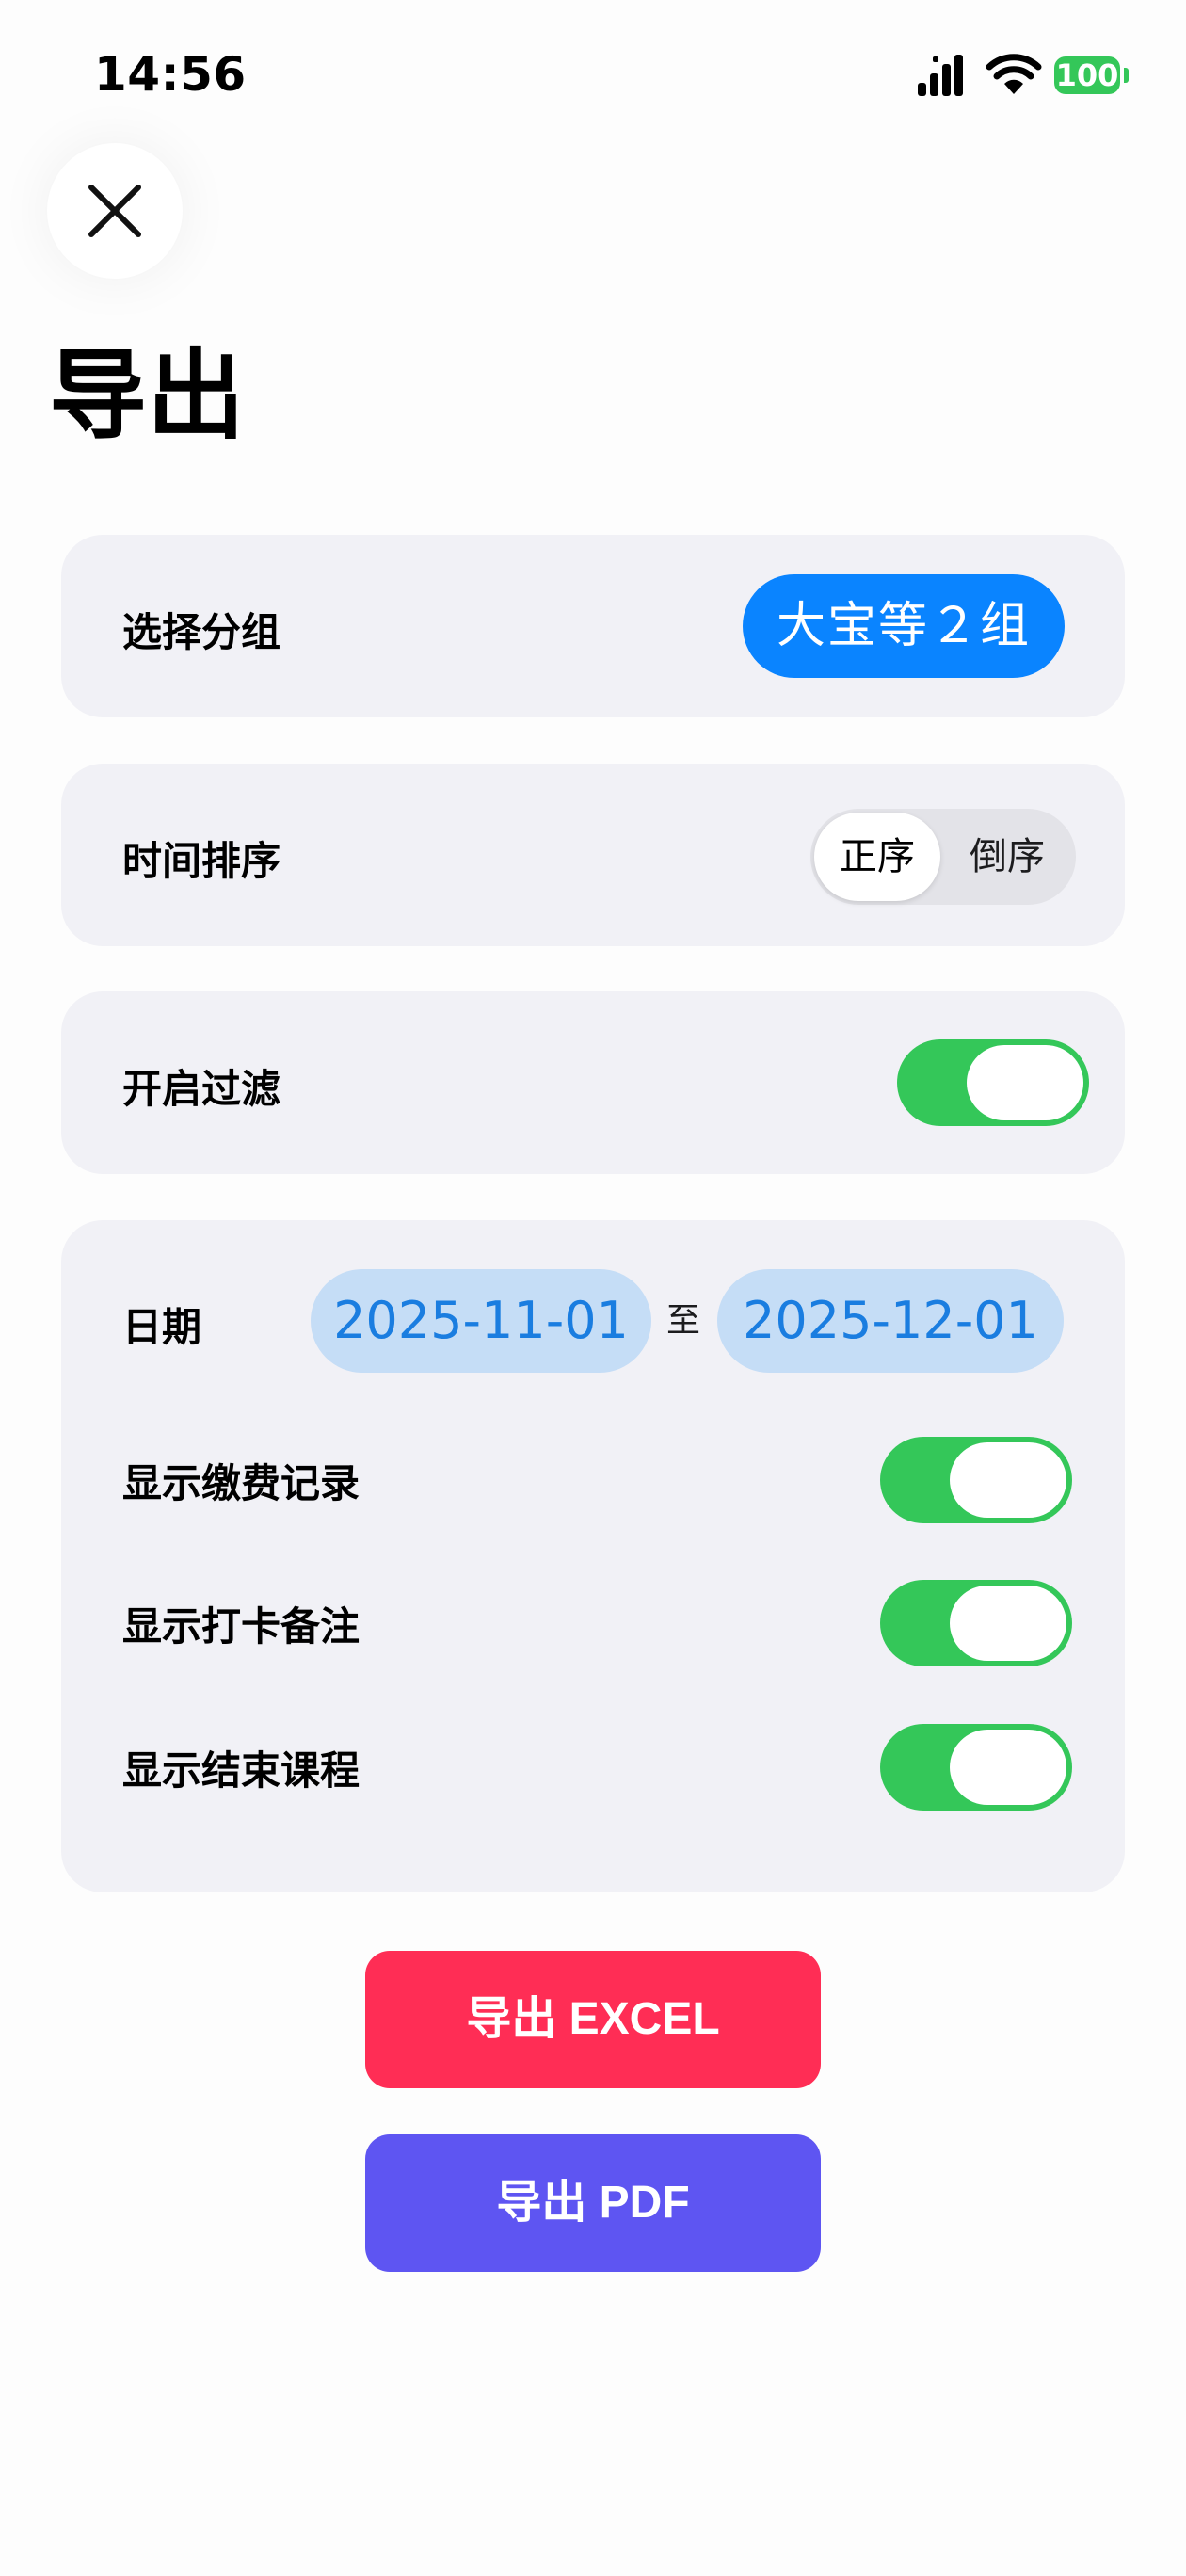  What do you see at coordinates (593, 70) in the screenshot?
I see `status-bar: 14:56 100` at bounding box center [593, 70].